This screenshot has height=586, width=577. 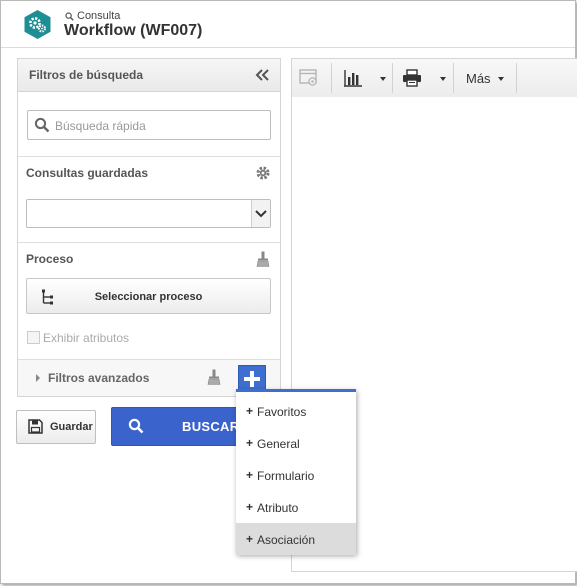 I want to click on menu-item-label: General, so click(x=278, y=444).